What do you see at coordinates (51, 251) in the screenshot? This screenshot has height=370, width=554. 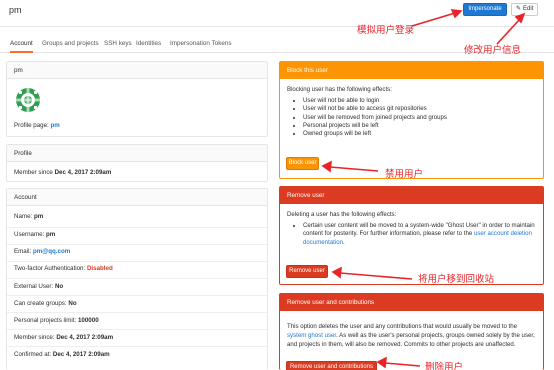 I see `email-link: pm@qq.com` at bounding box center [51, 251].